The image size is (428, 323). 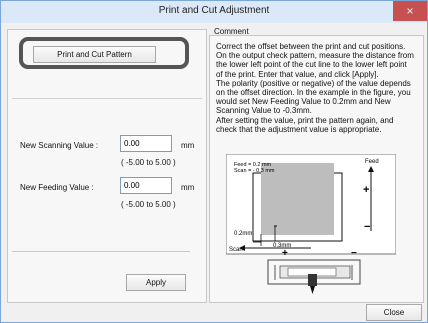 I want to click on figure-feed-axis-label: Feed, so click(x=372, y=162).